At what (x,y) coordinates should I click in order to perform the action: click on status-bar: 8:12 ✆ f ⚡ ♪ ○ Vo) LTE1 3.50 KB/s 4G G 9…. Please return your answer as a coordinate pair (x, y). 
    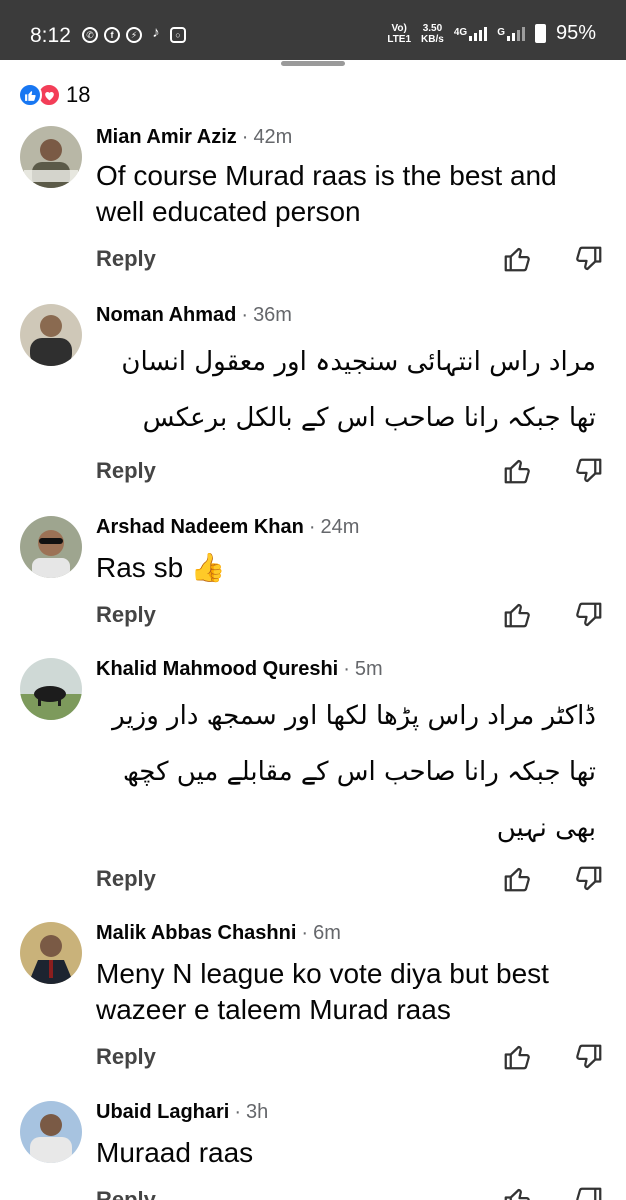
    Looking at the image, I should click on (313, 30).